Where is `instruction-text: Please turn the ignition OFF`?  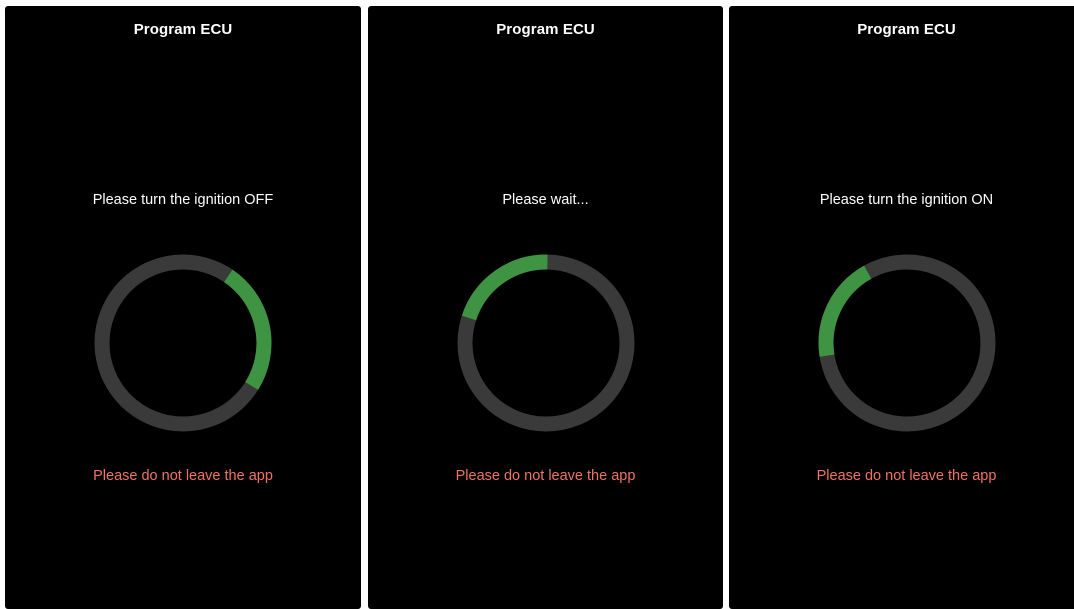 instruction-text: Please turn the ignition OFF is located at coordinates (183, 200).